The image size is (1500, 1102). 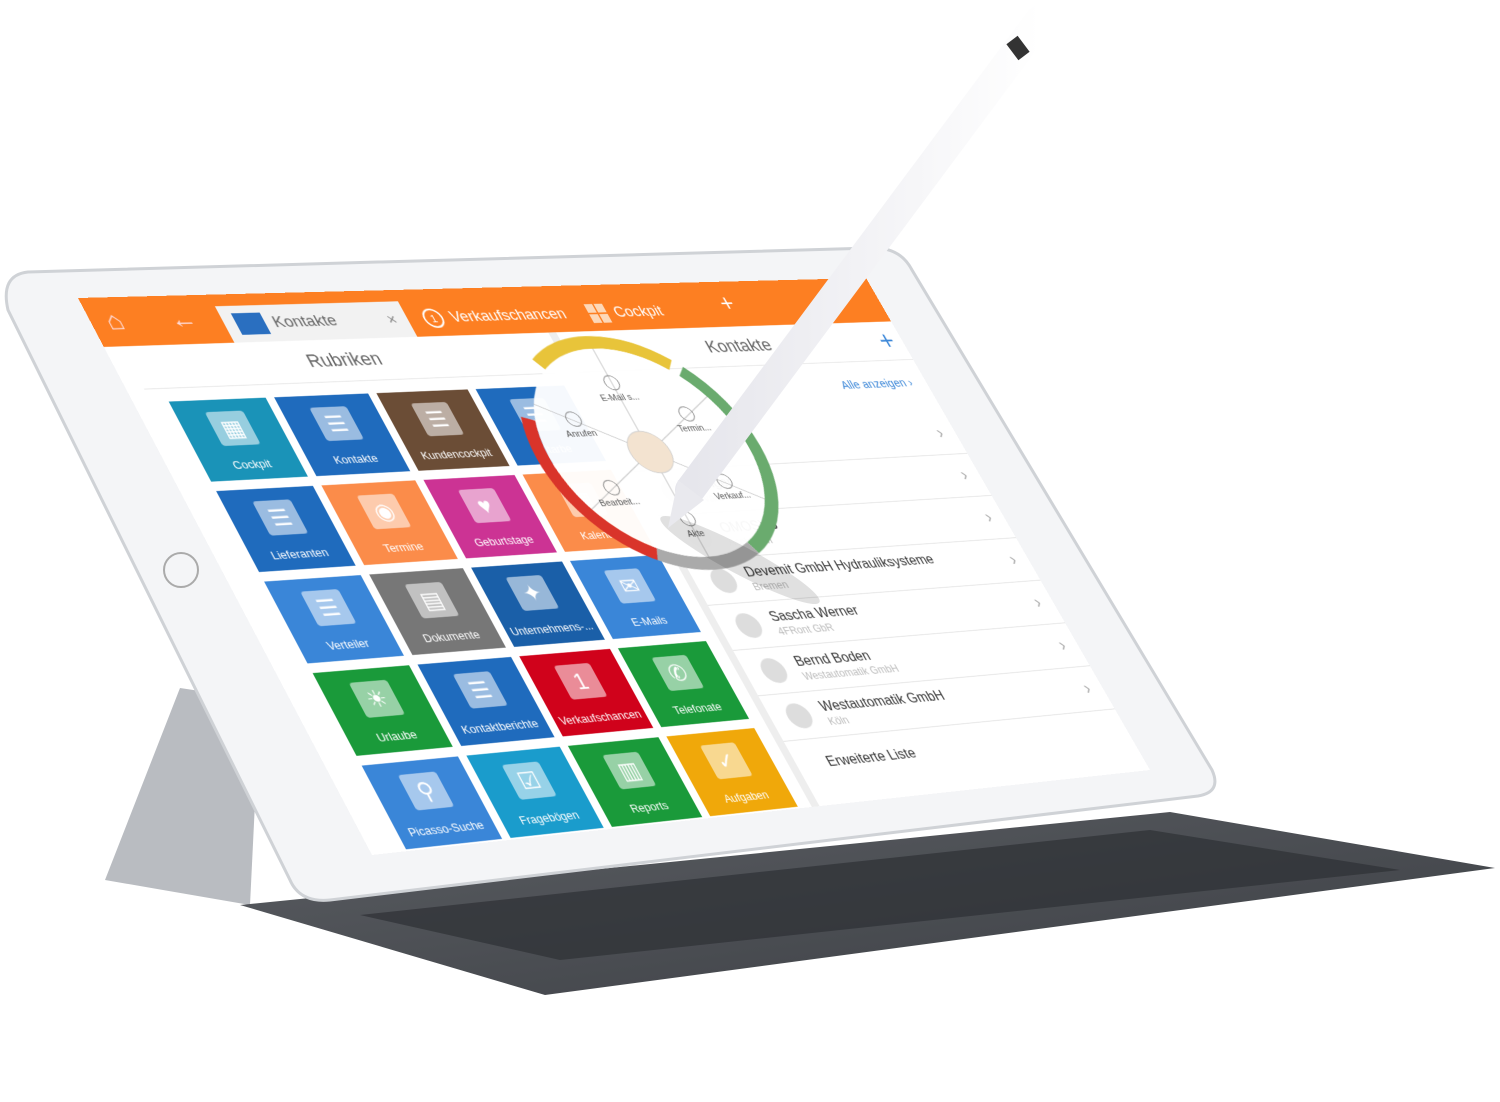 I want to click on tile-icon: ✓, so click(x=726, y=760).